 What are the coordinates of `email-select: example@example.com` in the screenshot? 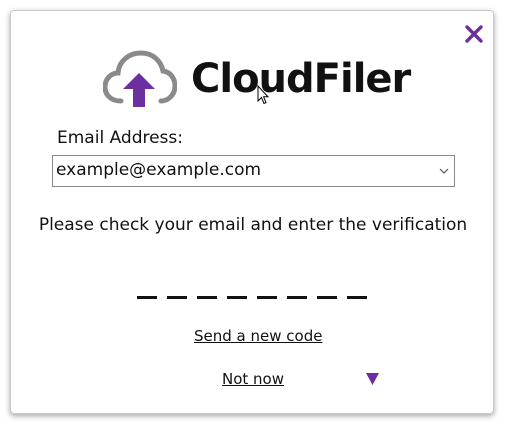 It's located at (253, 171).